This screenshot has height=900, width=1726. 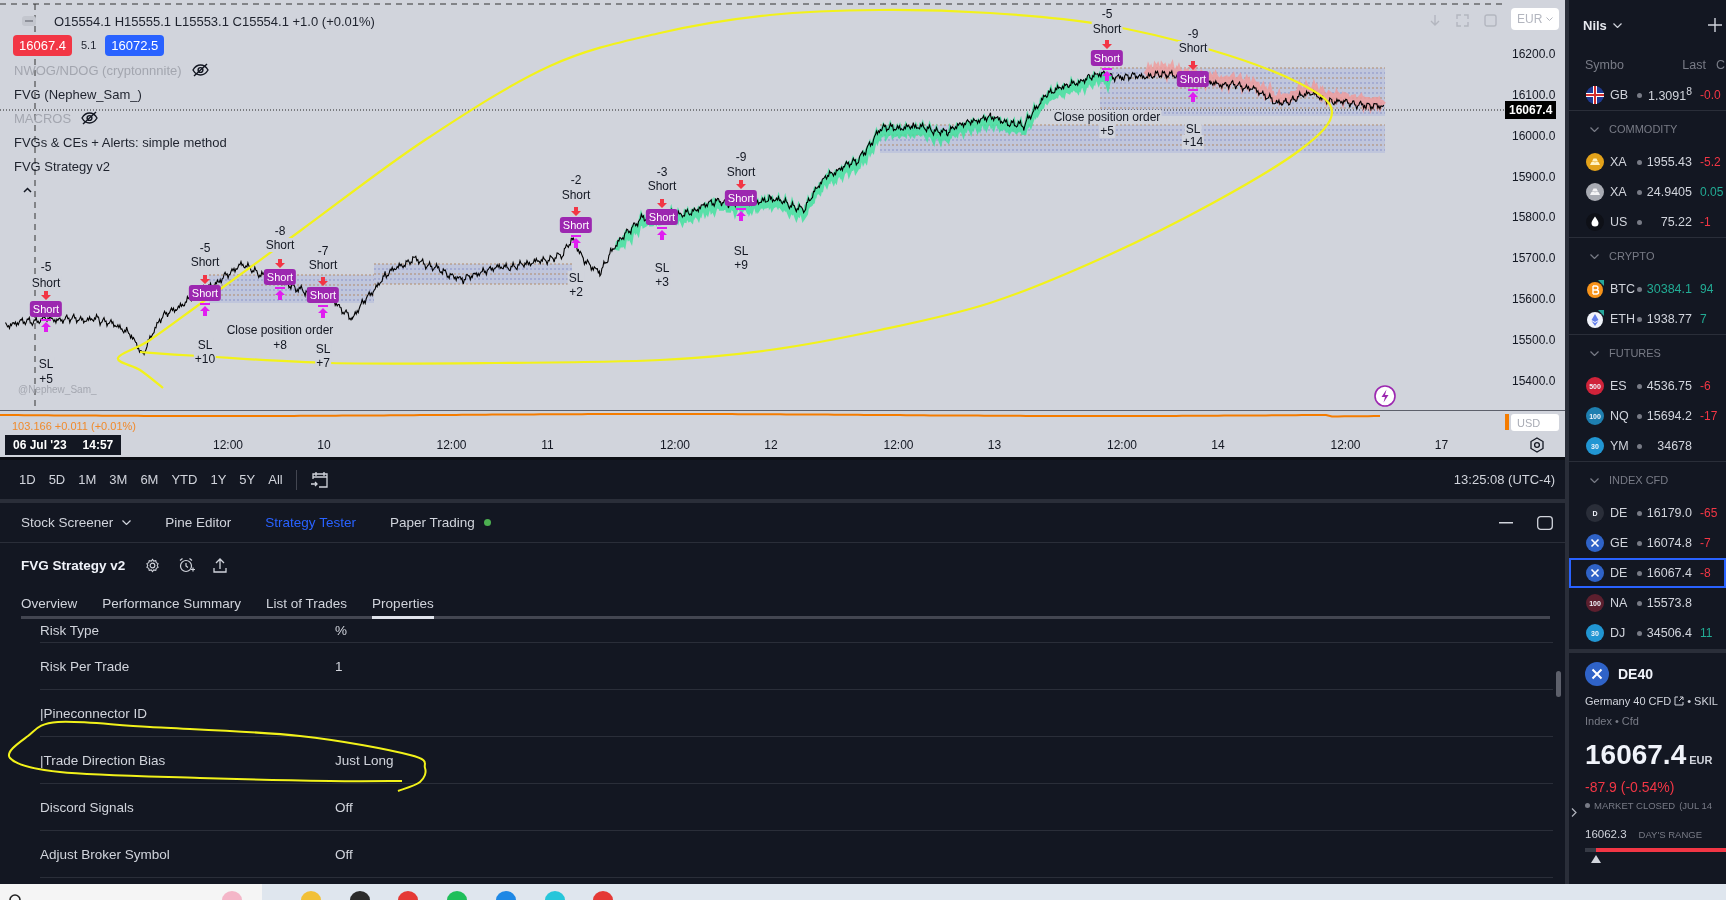 What do you see at coordinates (1668, 603) in the screenshot?
I see `last-price: 15573.8` at bounding box center [1668, 603].